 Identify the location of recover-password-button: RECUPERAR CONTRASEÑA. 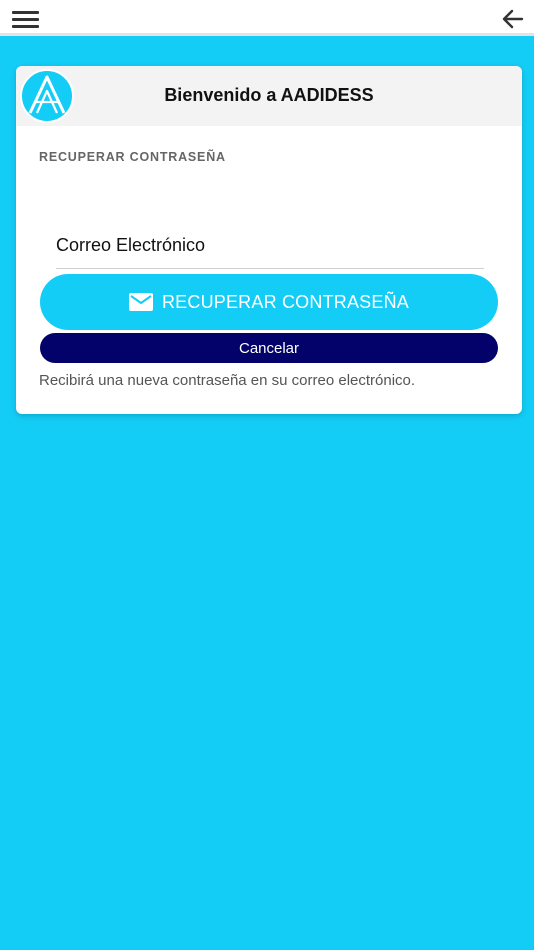
(269, 302).